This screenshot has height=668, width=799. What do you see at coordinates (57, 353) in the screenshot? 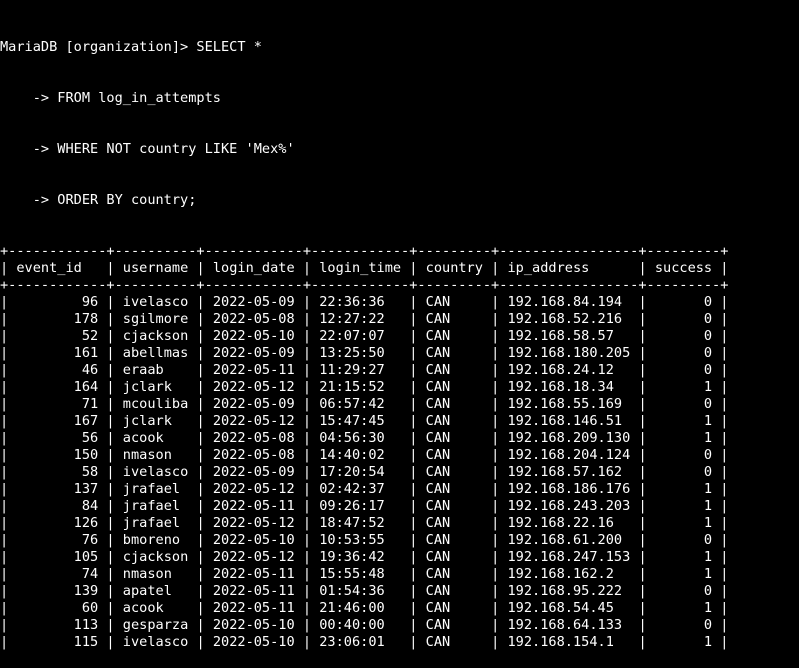
I see `cell-event_id: 161` at bounding box center [57, 353].